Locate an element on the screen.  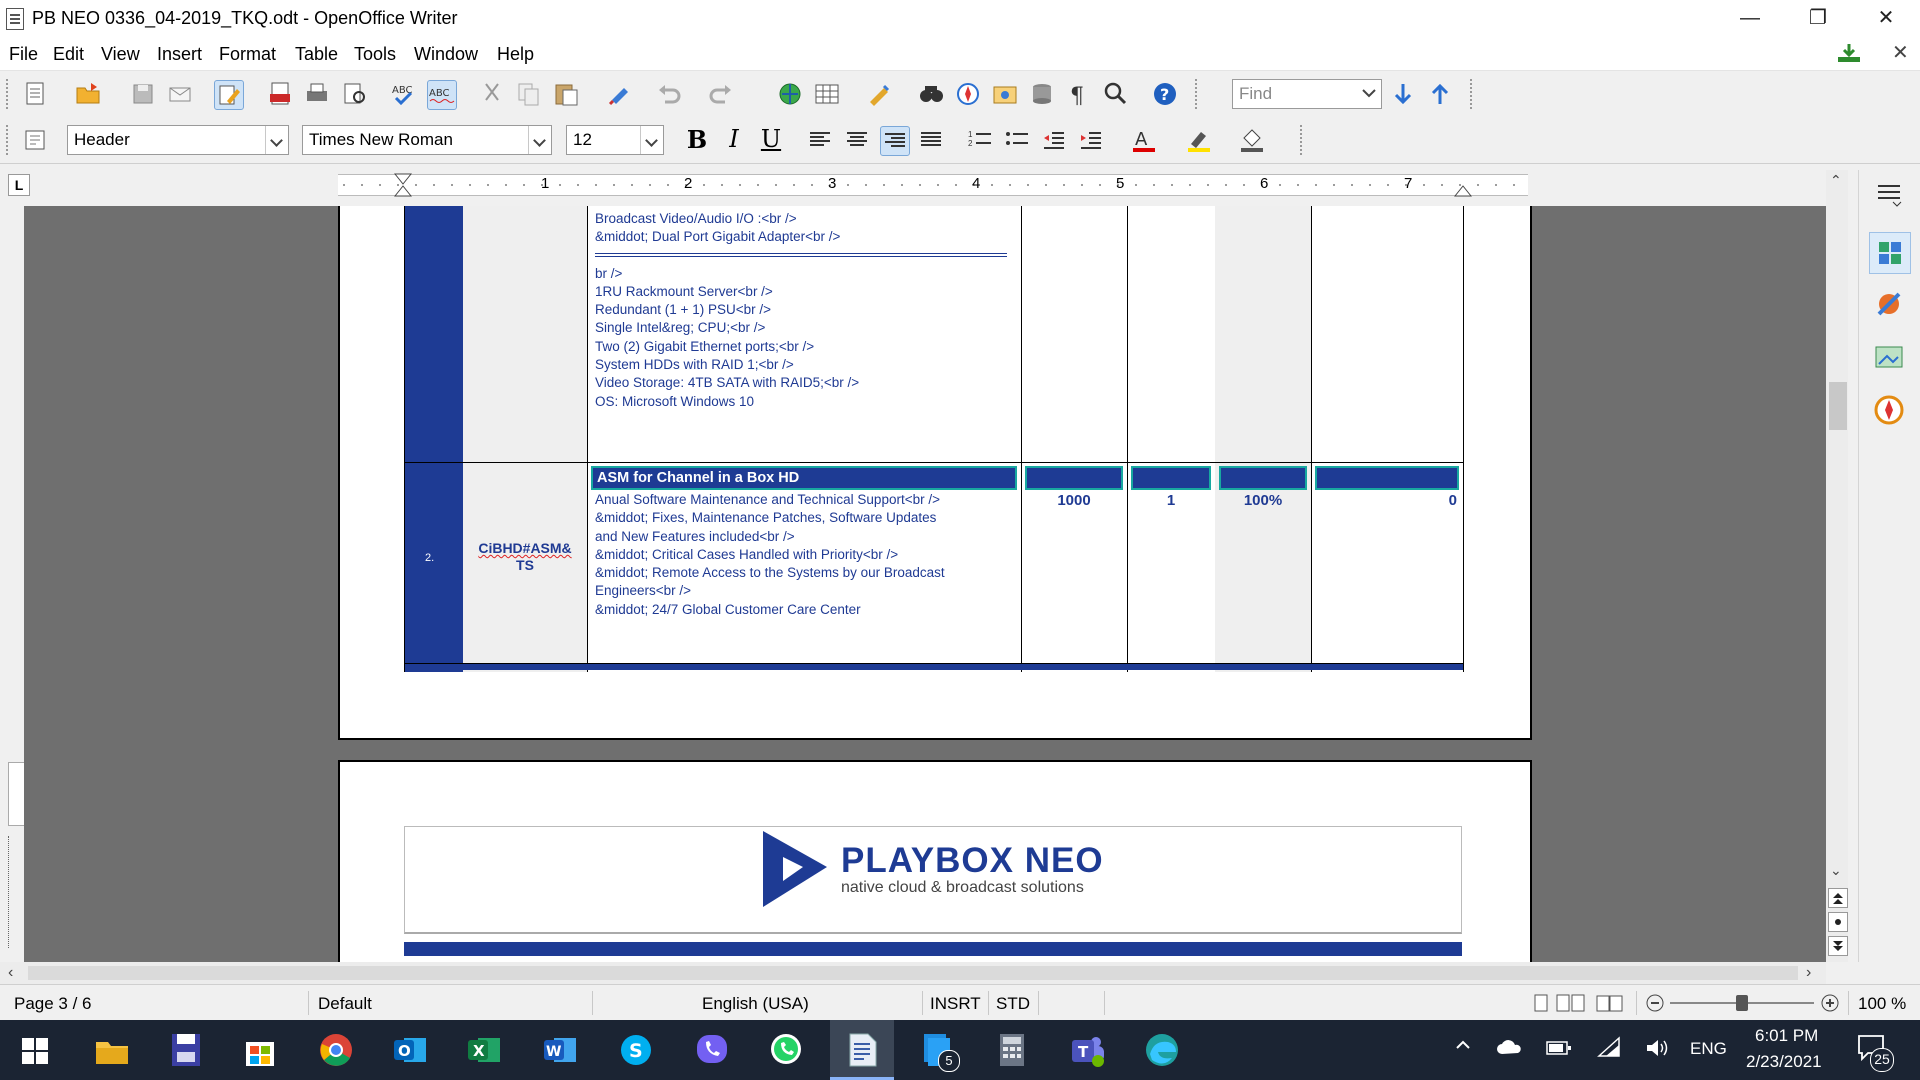
page-style: Default is located at coordinates (345, 1004).